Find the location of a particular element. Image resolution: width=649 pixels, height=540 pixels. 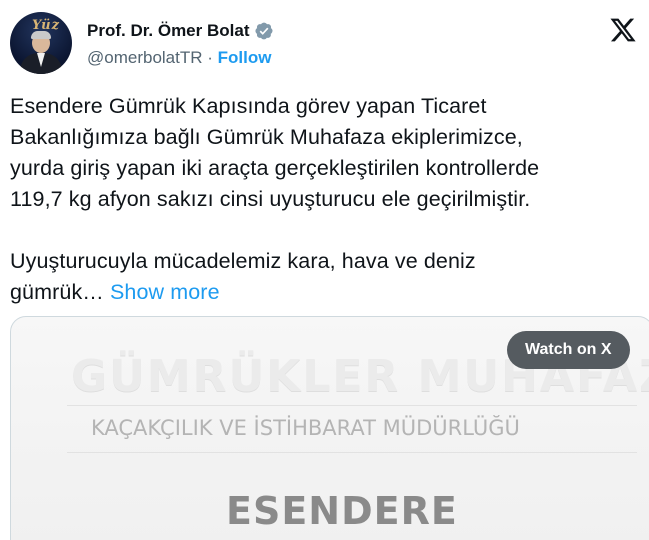

author-handle: @omerbolatTR is located at coordinates (145, 57).